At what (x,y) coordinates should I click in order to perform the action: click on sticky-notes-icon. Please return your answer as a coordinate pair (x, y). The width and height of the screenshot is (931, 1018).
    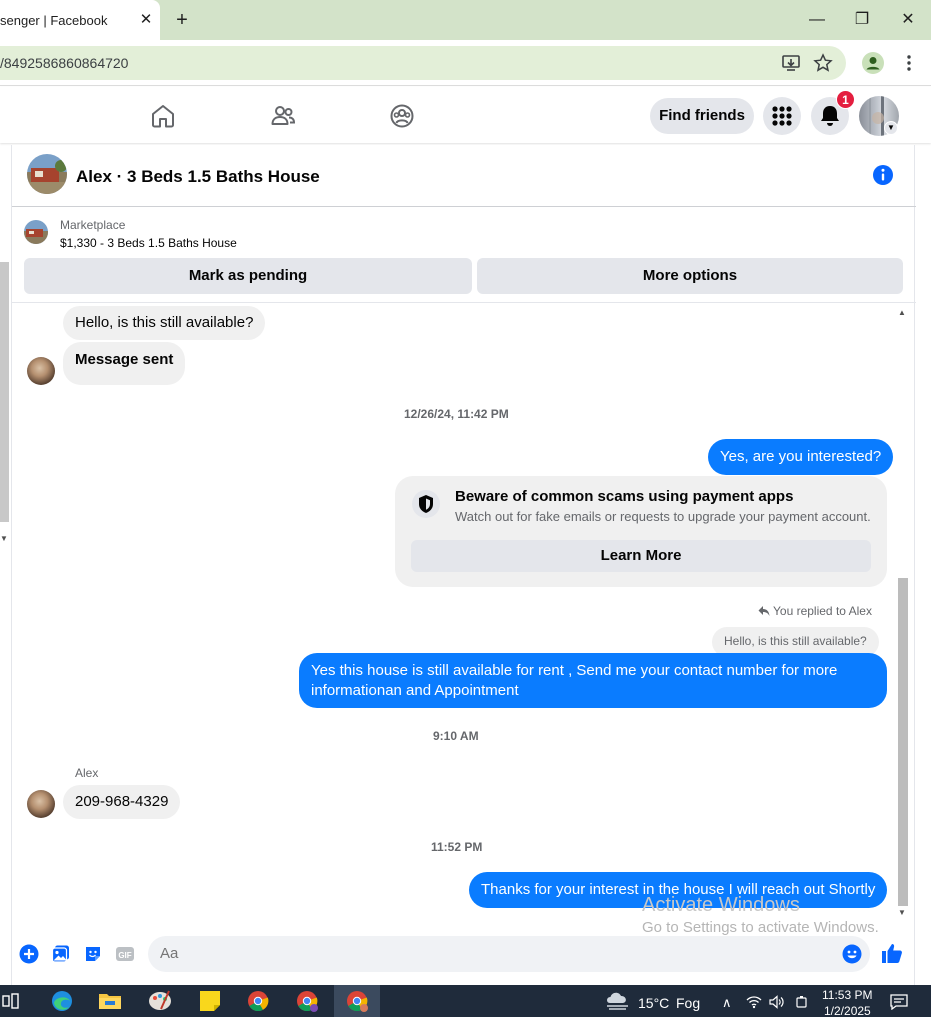
    Looking at the image, I should click on (210, 1001).